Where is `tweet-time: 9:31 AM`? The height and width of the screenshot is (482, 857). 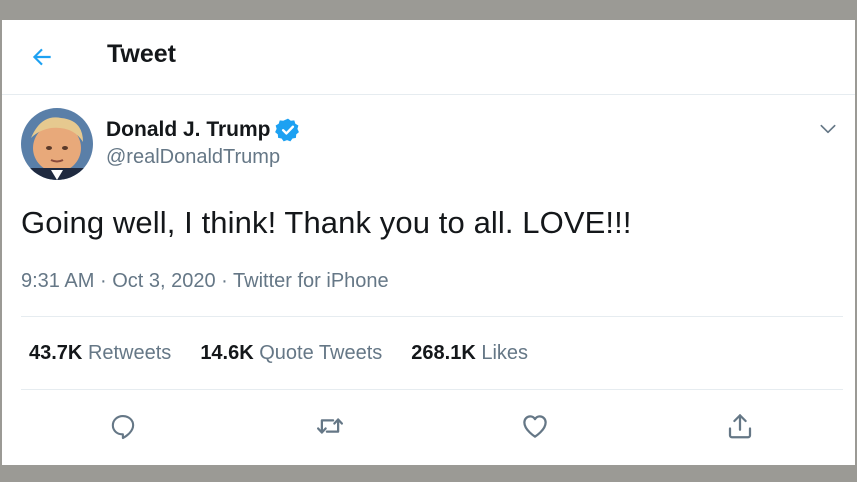
tweet-time: 9:31 AM is located at coordinates (57, 281).